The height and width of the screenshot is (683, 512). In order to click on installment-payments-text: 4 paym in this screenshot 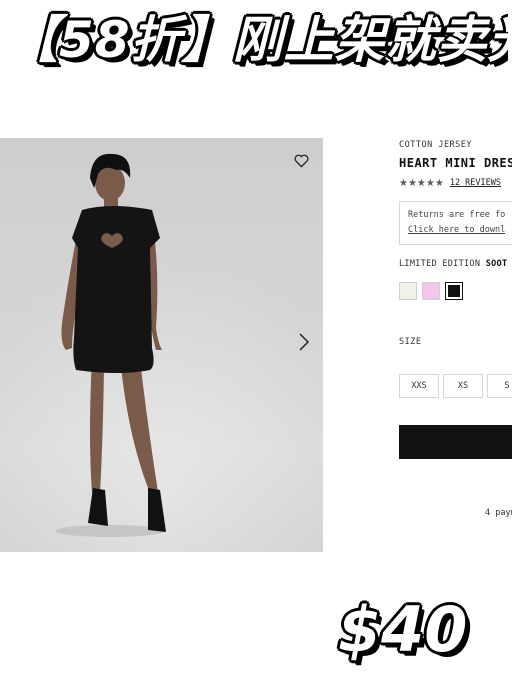, I will do `click(498, 513)`.